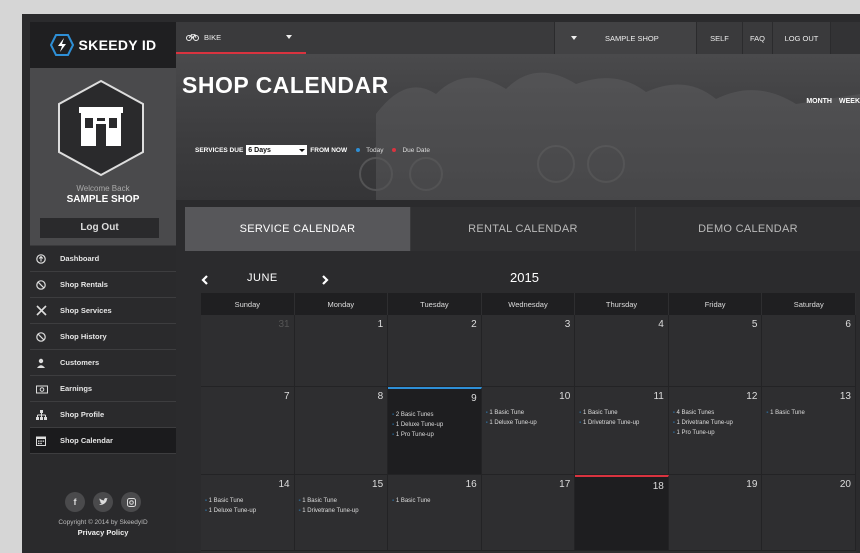 Image resolution: width=860 pixels, height=553 pixels. I want to click on profile-panel: Welcome Back SAMPLE SHOP Log Out, so click(103, 157).